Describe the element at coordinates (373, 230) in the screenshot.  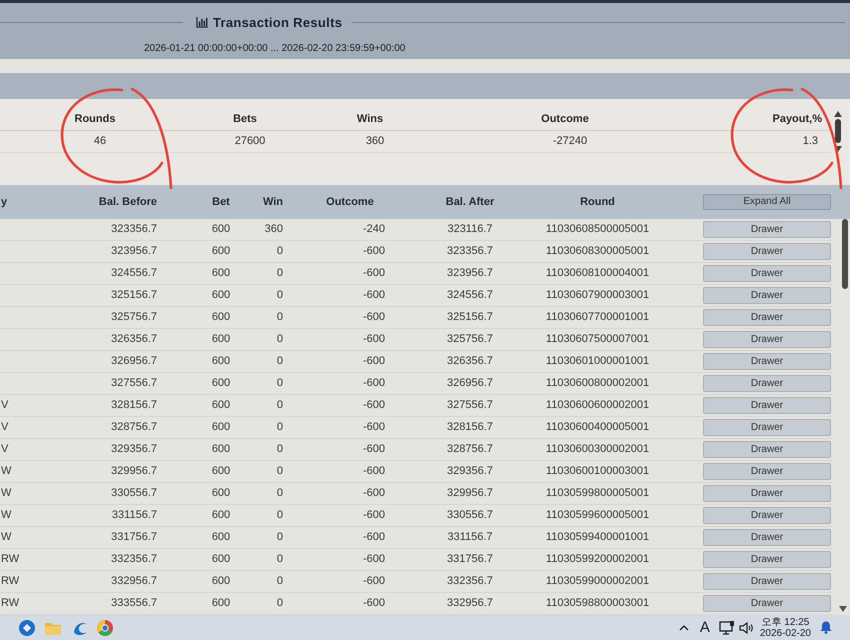
I see `table-cell-text: -240` at that location.